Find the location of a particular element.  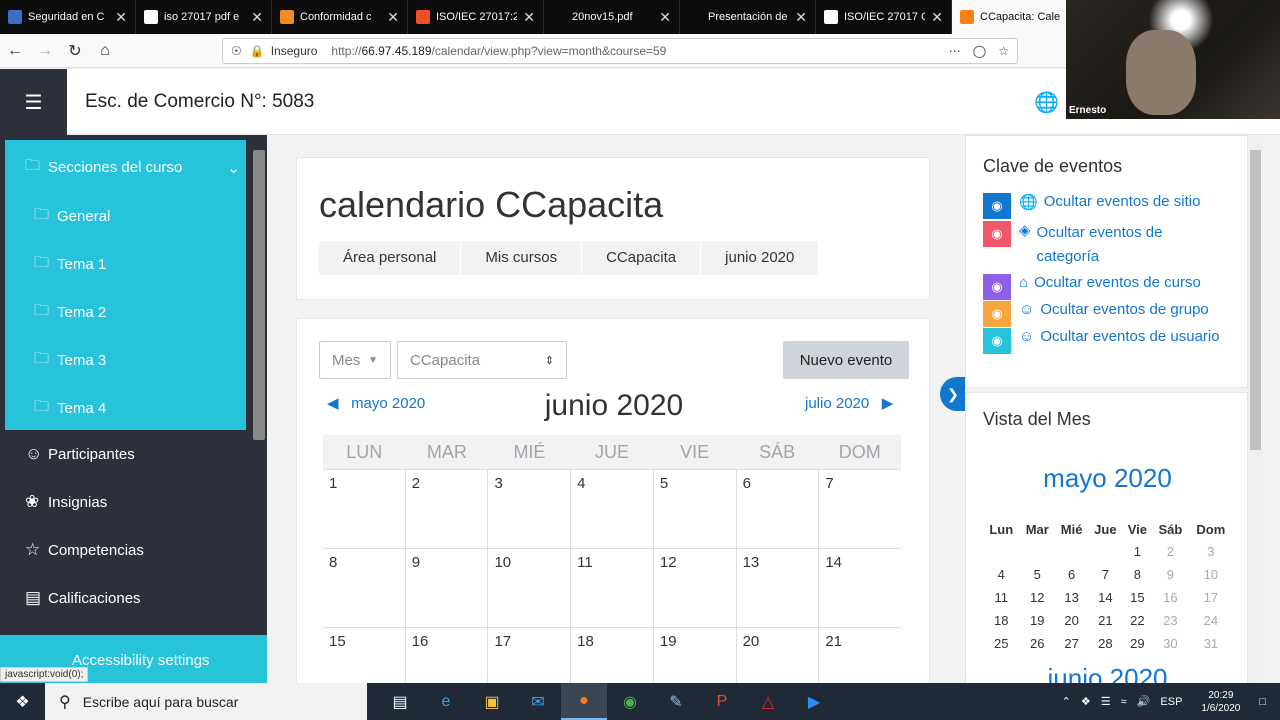

dropbox-icon: ❖ is located at coordinates (1086, 701).